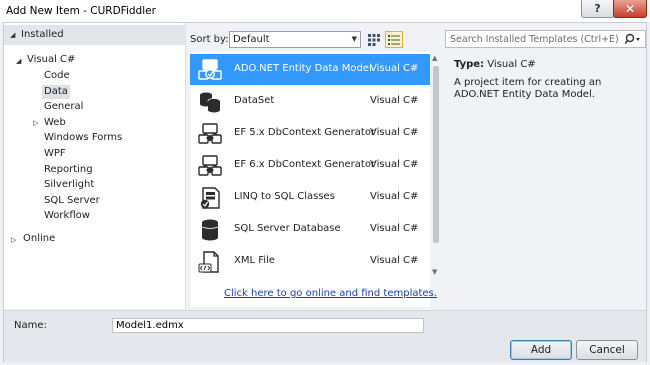  What do you see at coordinates (72, 201) in the screenshot?
I see `tree-item-sql-server: SQL Server` at bounding box center [72, 201].